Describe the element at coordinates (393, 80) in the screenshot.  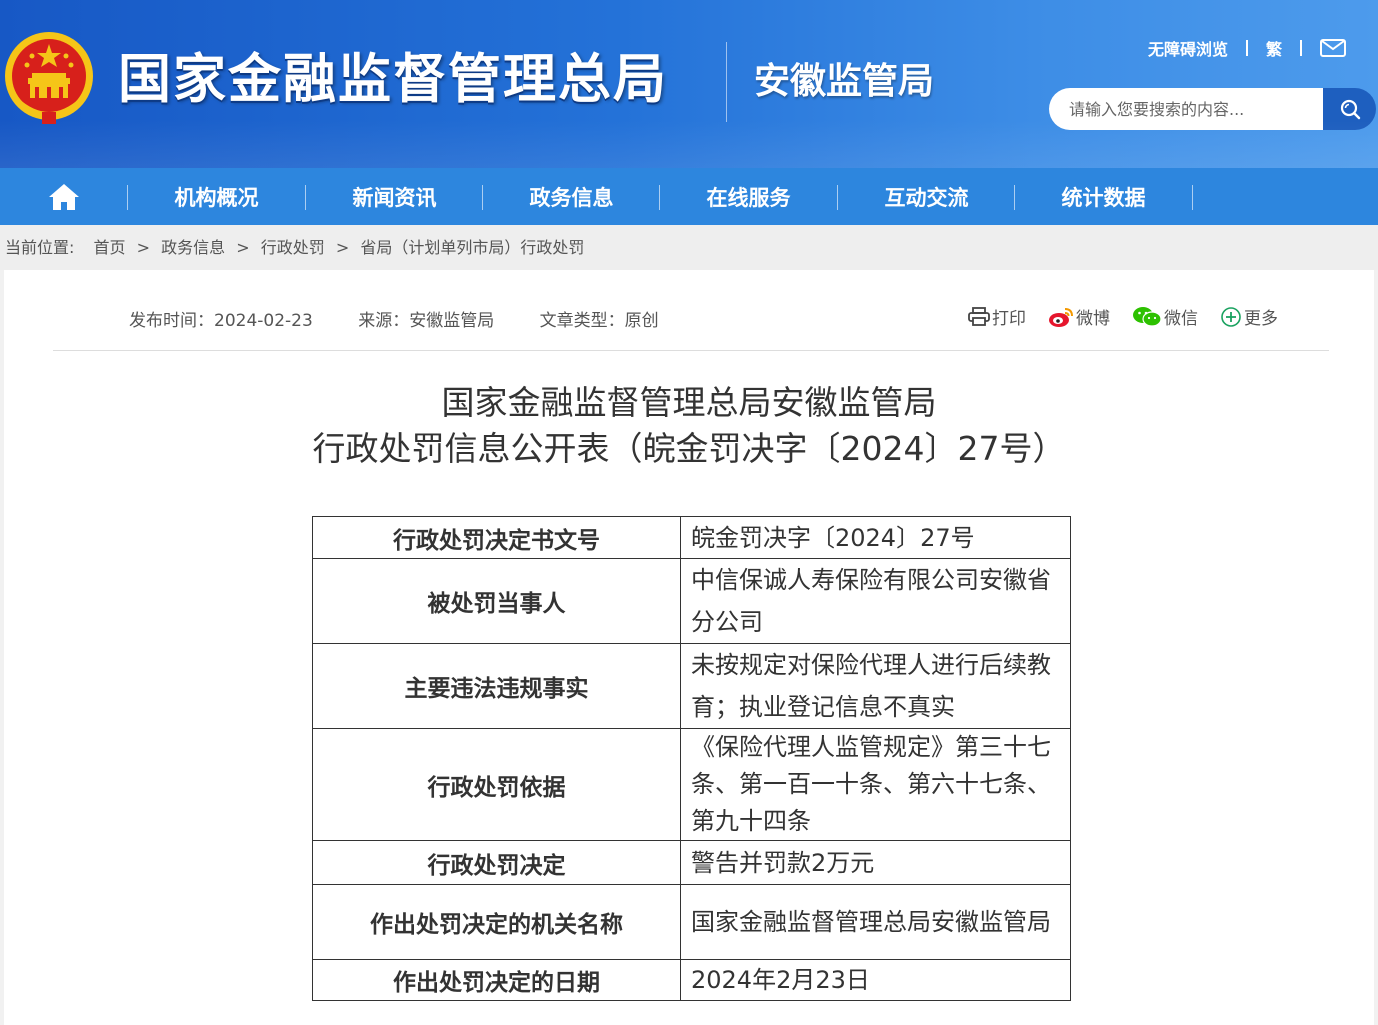
I see `site-title: 国家金融监督管理总局` at that location.